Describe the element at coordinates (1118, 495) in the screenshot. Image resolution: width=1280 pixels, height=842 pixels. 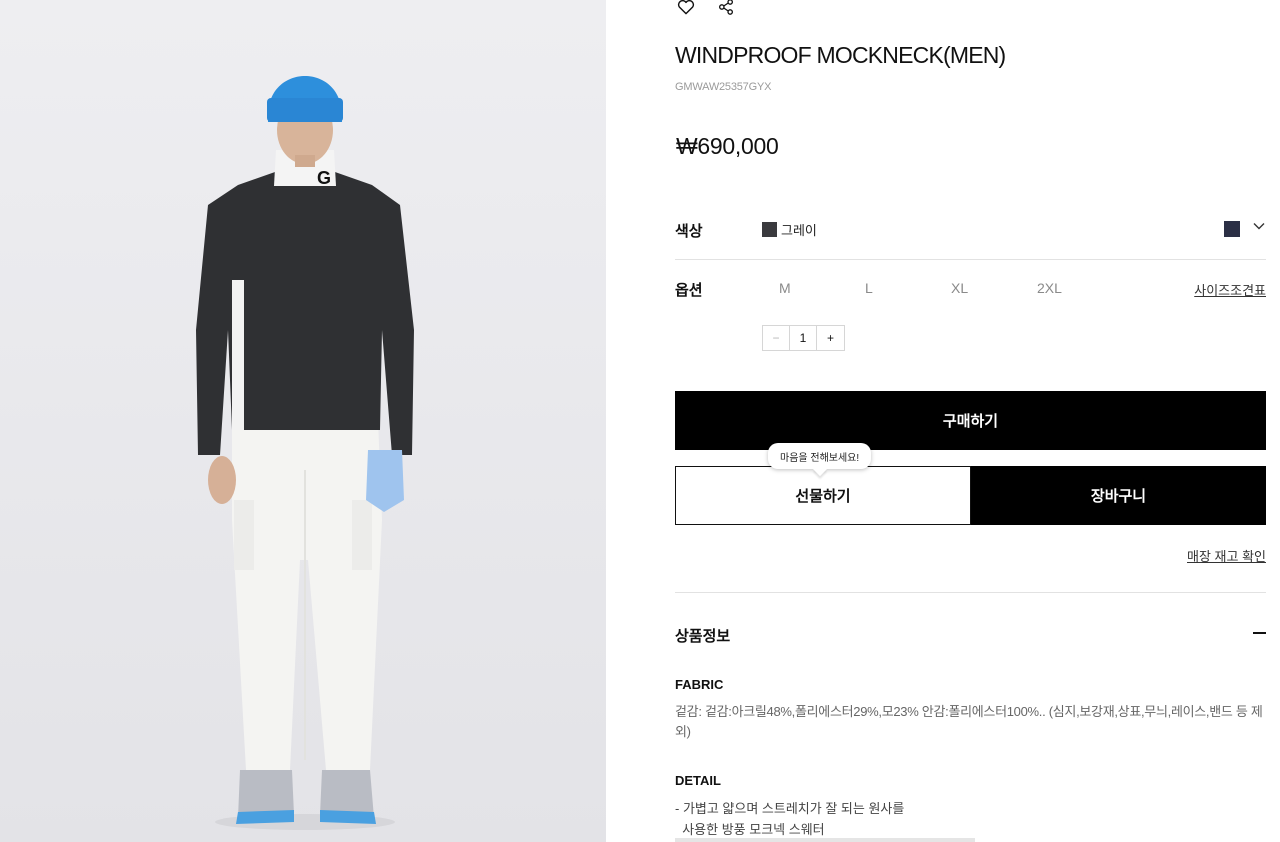
I see `add-to-cart-button: 장바구니` at that location.